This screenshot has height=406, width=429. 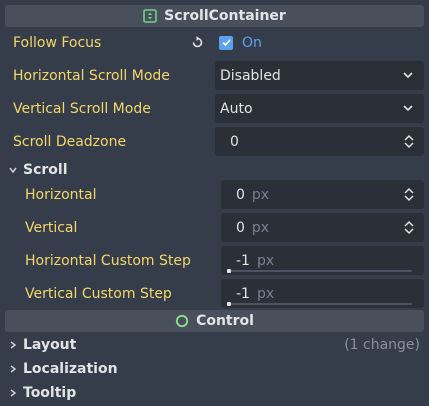 I want to click on horizontal-custom-step-label: Horizontal Custom Step, so click(x=108, y=260).